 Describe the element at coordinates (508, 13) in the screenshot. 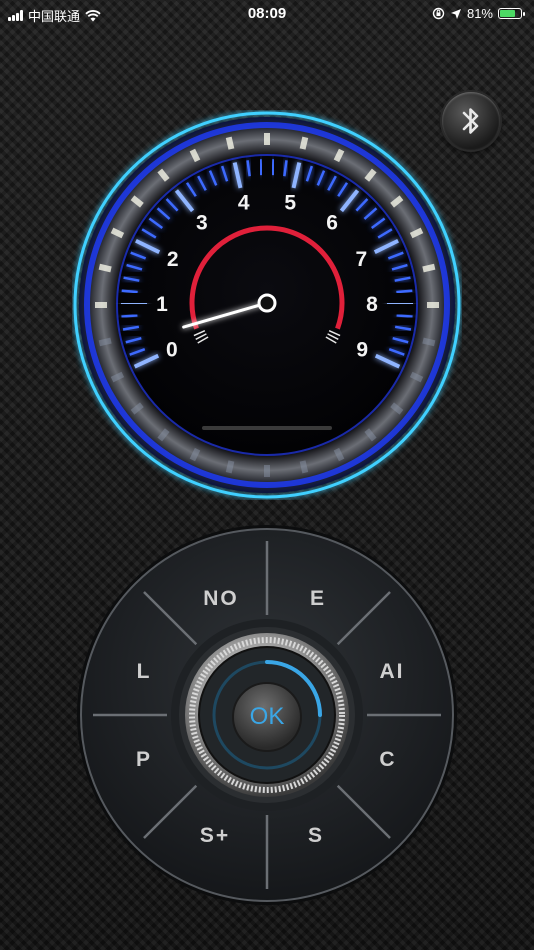

I see `battery-fill` at that location.